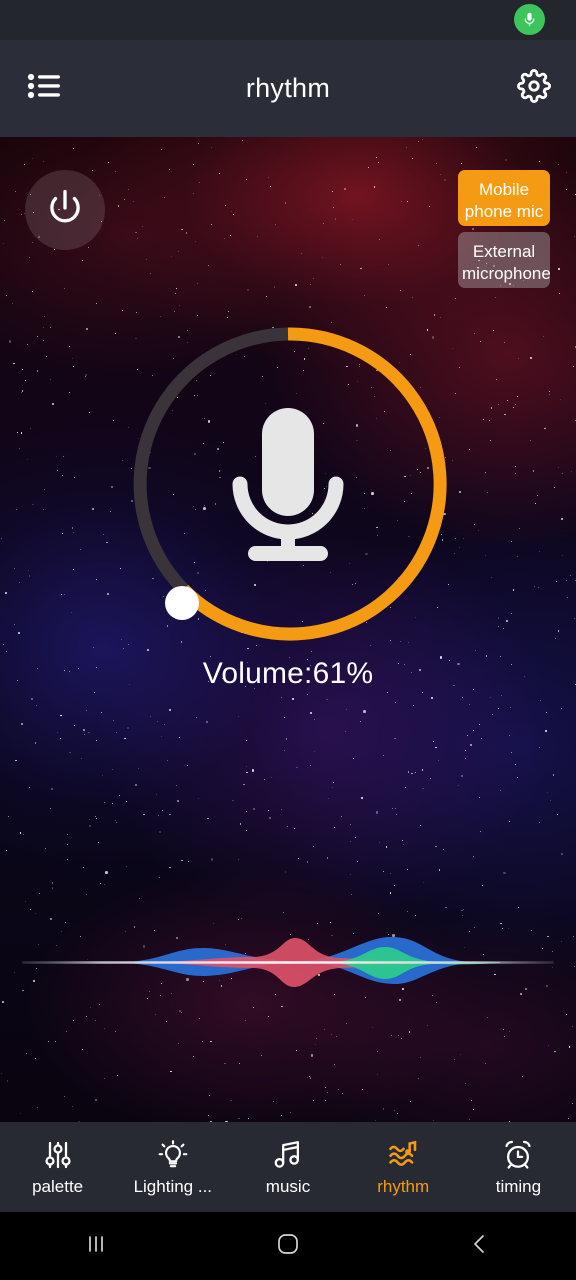 This screenshot has width=576, height=1280. What do you see at coordinates (58, 1155) in the screenshot?
I see `sliders-icon` at bounding box center [58, 1155].